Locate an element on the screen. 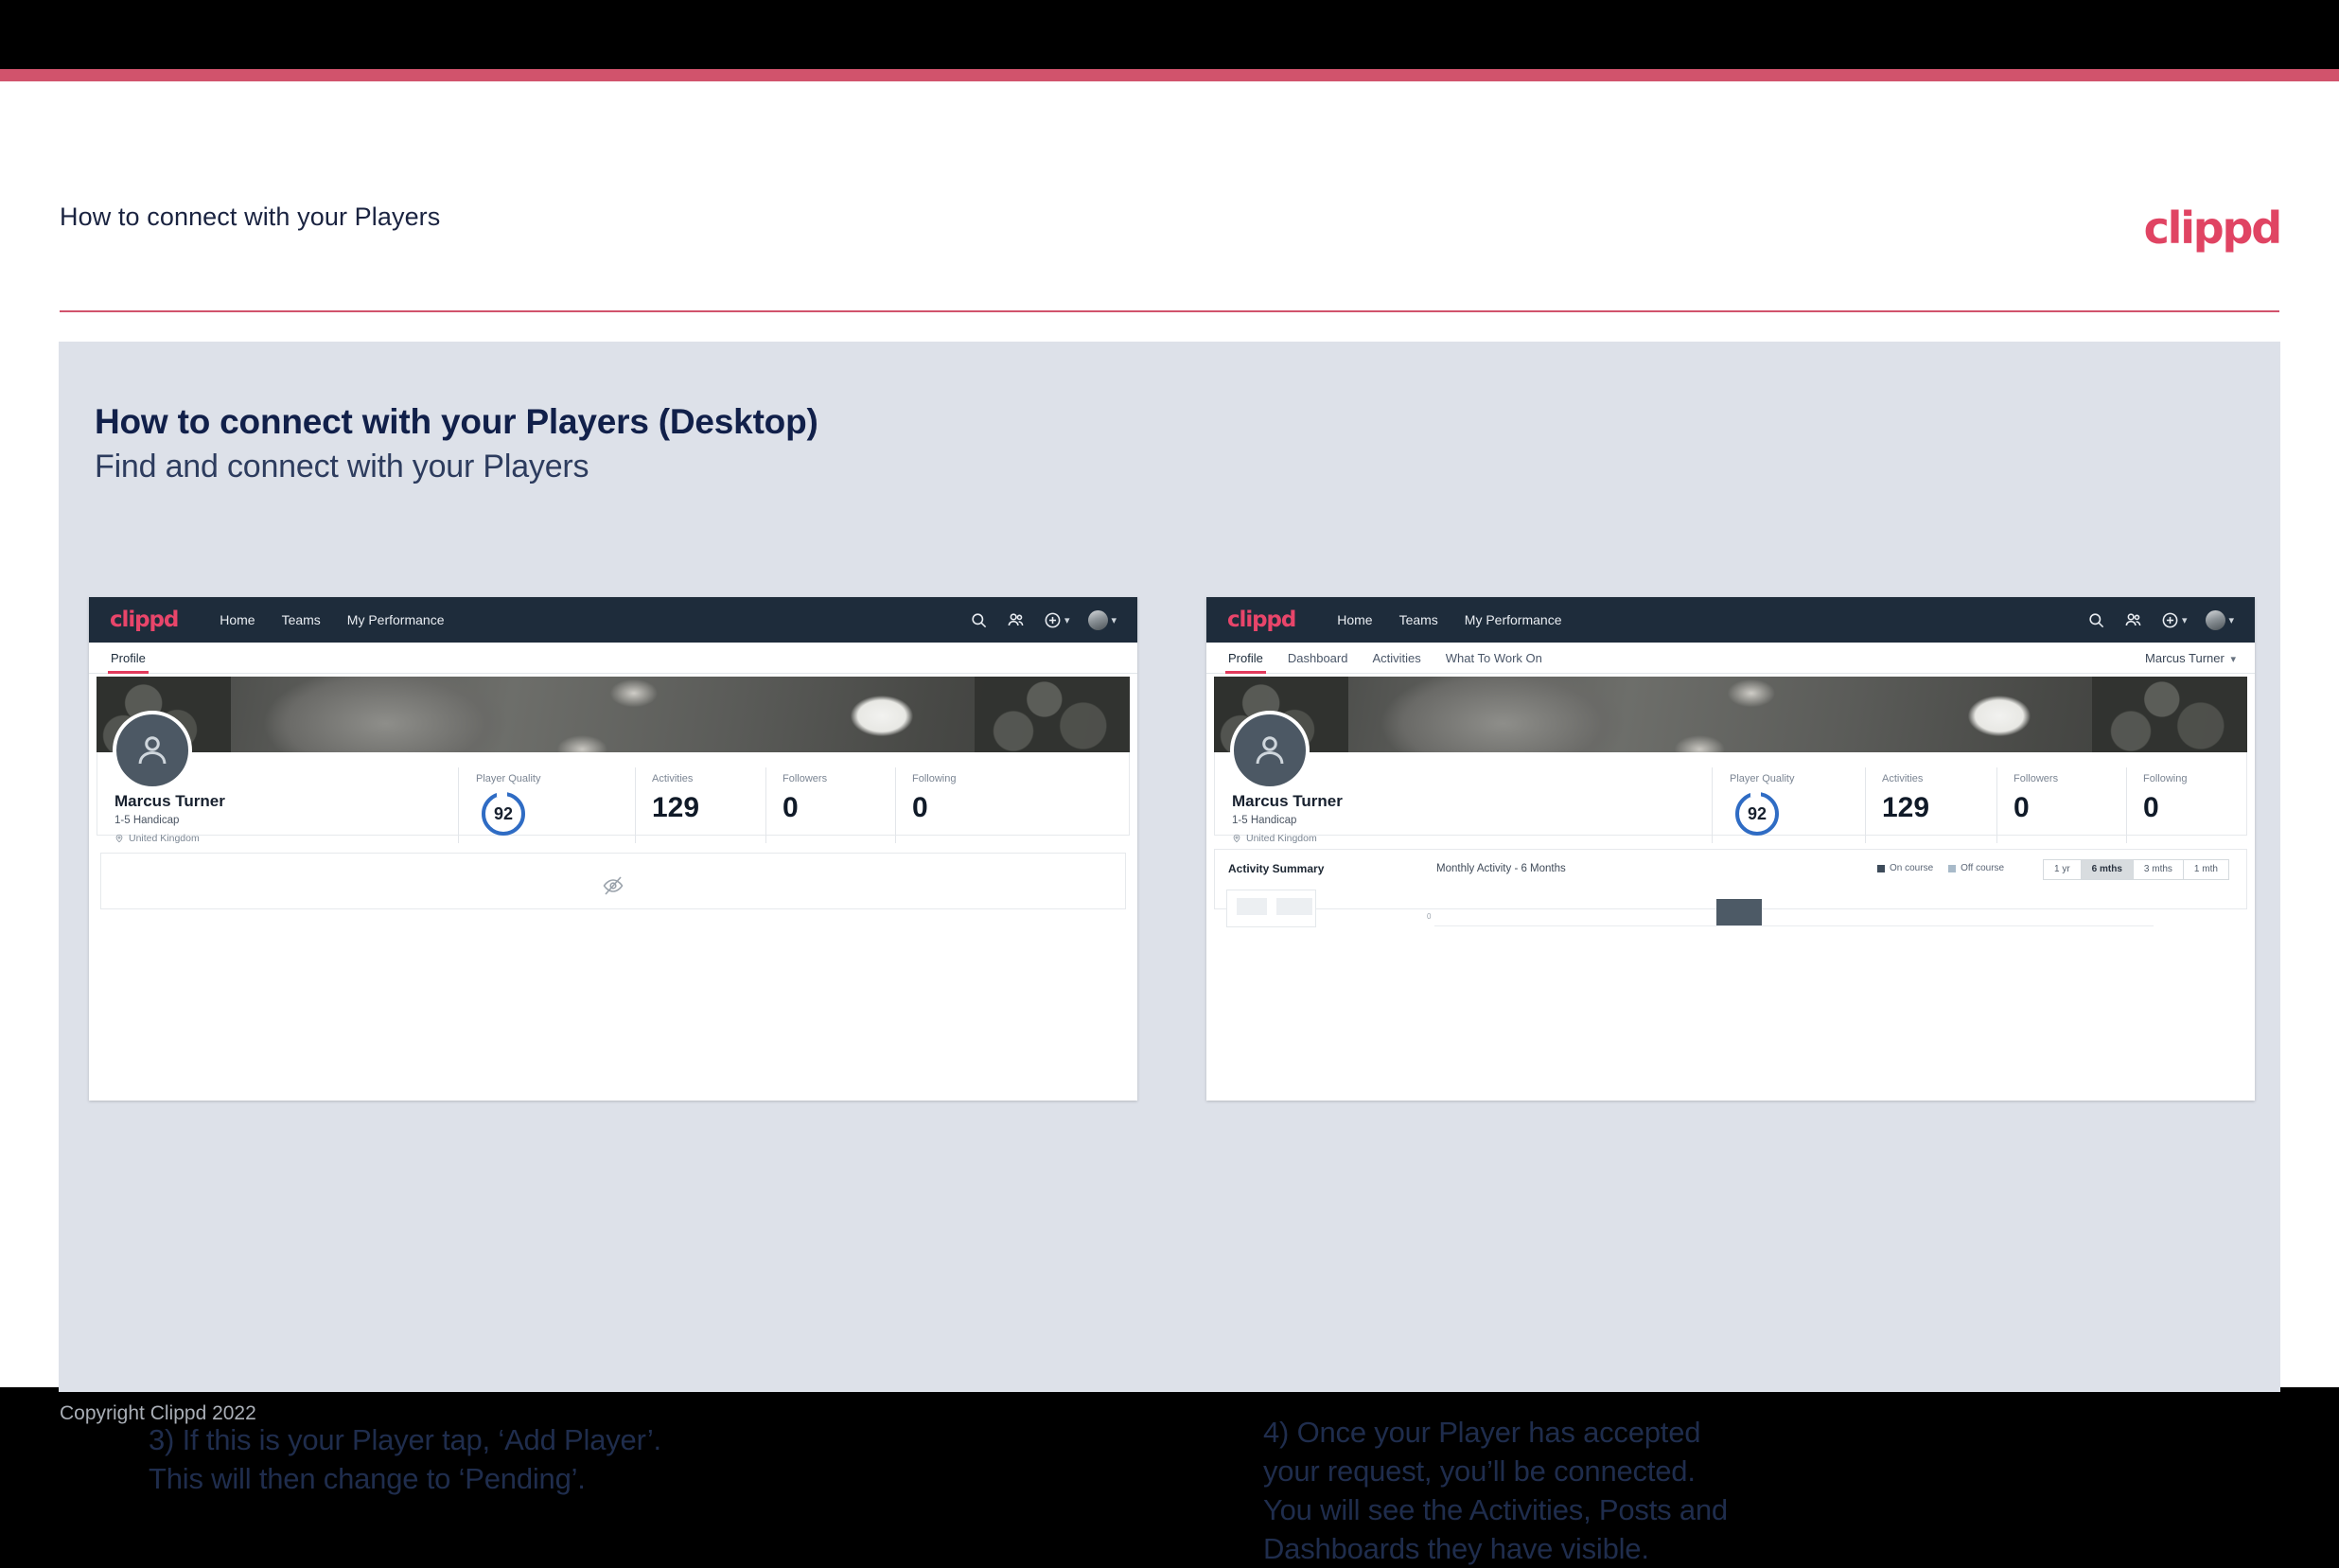 The width and height of the screenshot is (2339, 1568). account-menu-right: ▾ is located at coordinates (2220, 619).